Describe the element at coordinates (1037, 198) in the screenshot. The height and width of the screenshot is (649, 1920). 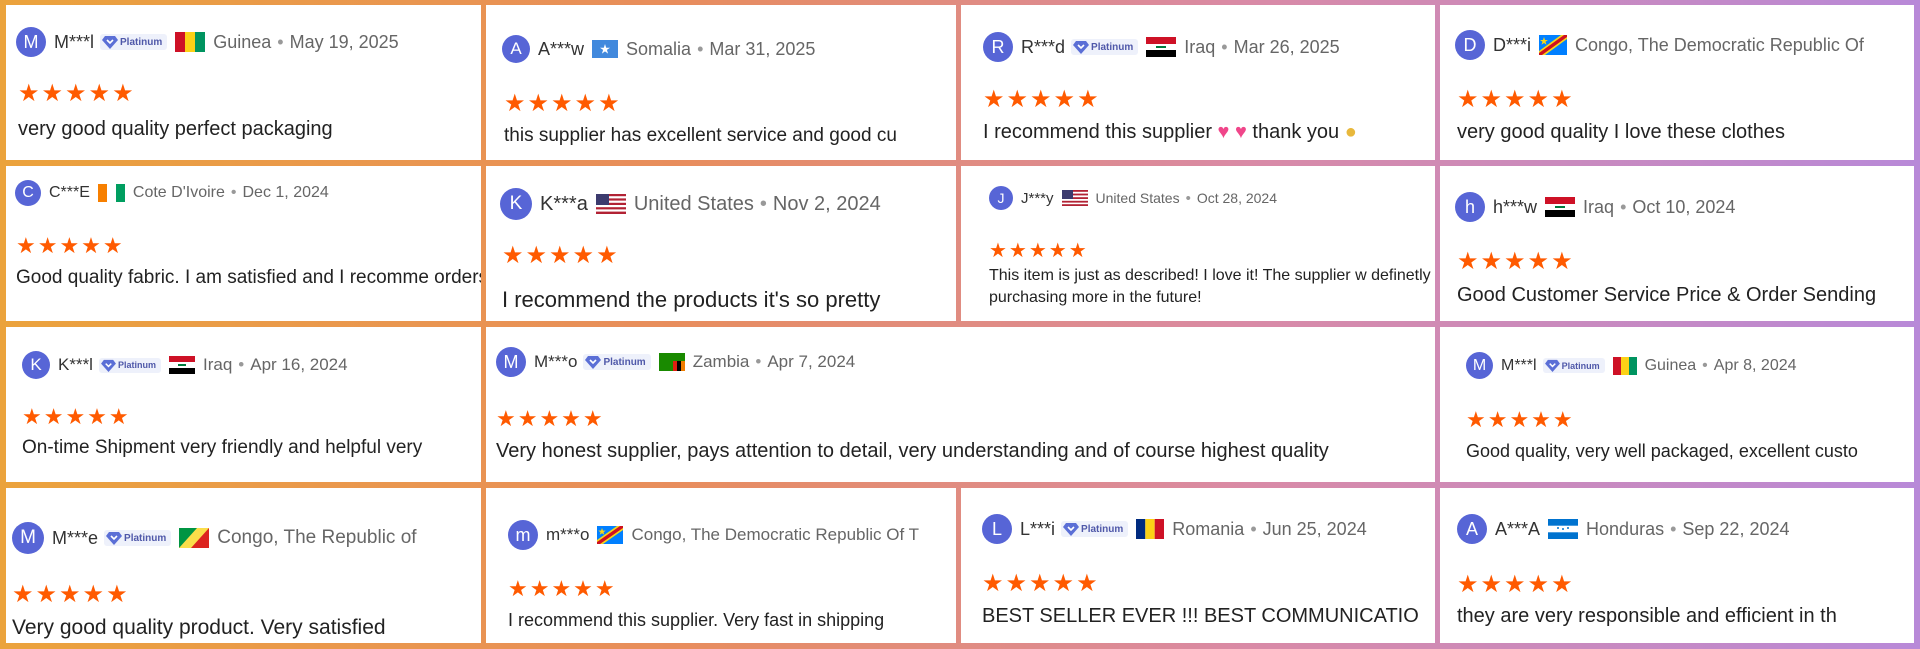
I see `reviewer-name: J***y` at that location.